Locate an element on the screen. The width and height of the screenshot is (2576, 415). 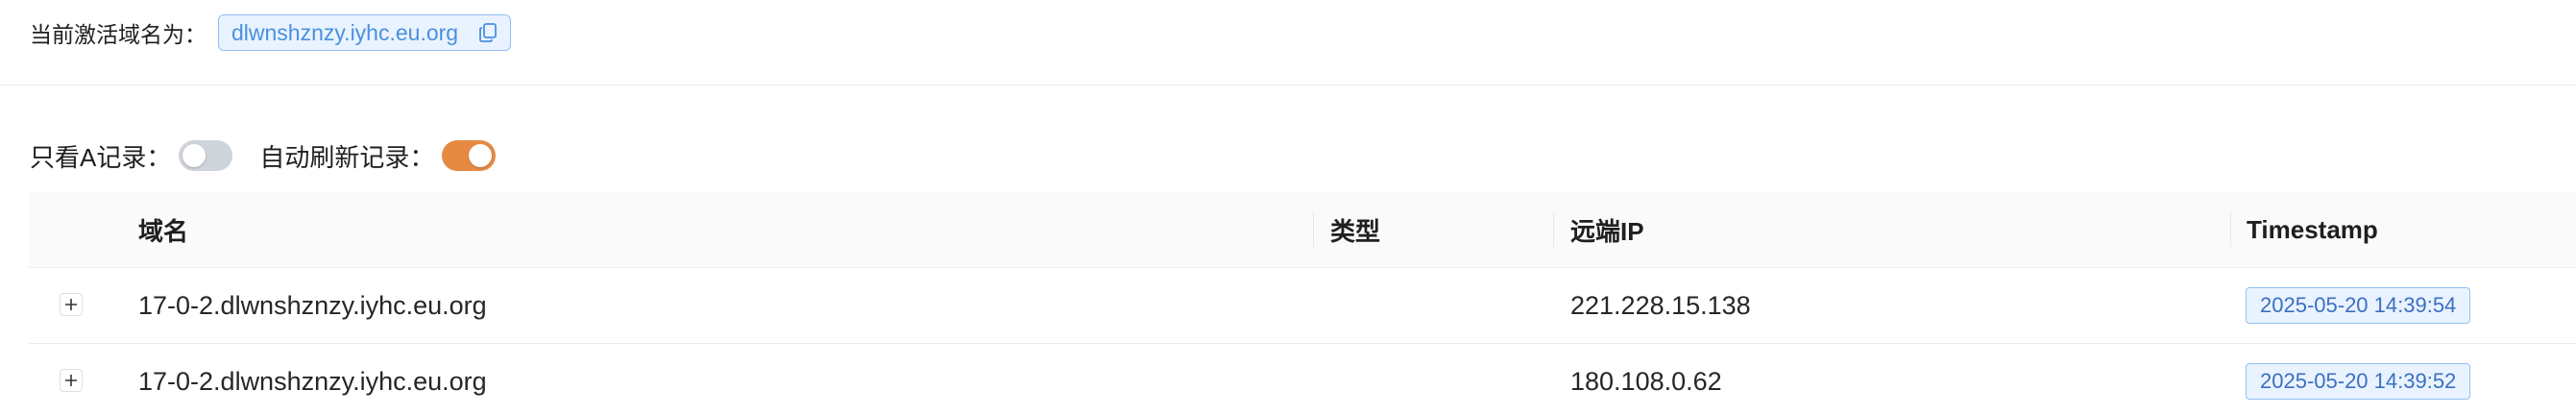
filter-bar: 只看A记录： 自动刷新记录： is located at coordinates (263, 155).